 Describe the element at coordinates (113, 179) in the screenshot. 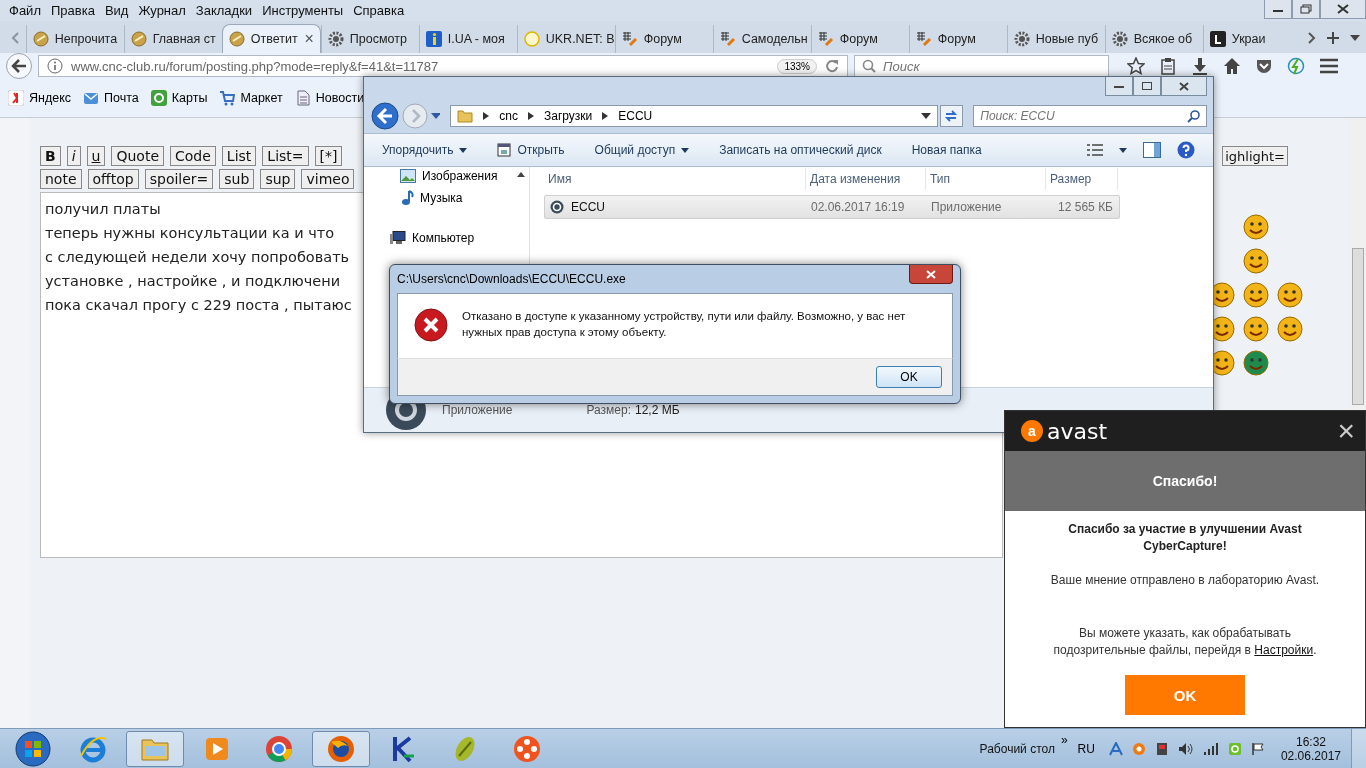

I see `format-button: offtop` at that location.